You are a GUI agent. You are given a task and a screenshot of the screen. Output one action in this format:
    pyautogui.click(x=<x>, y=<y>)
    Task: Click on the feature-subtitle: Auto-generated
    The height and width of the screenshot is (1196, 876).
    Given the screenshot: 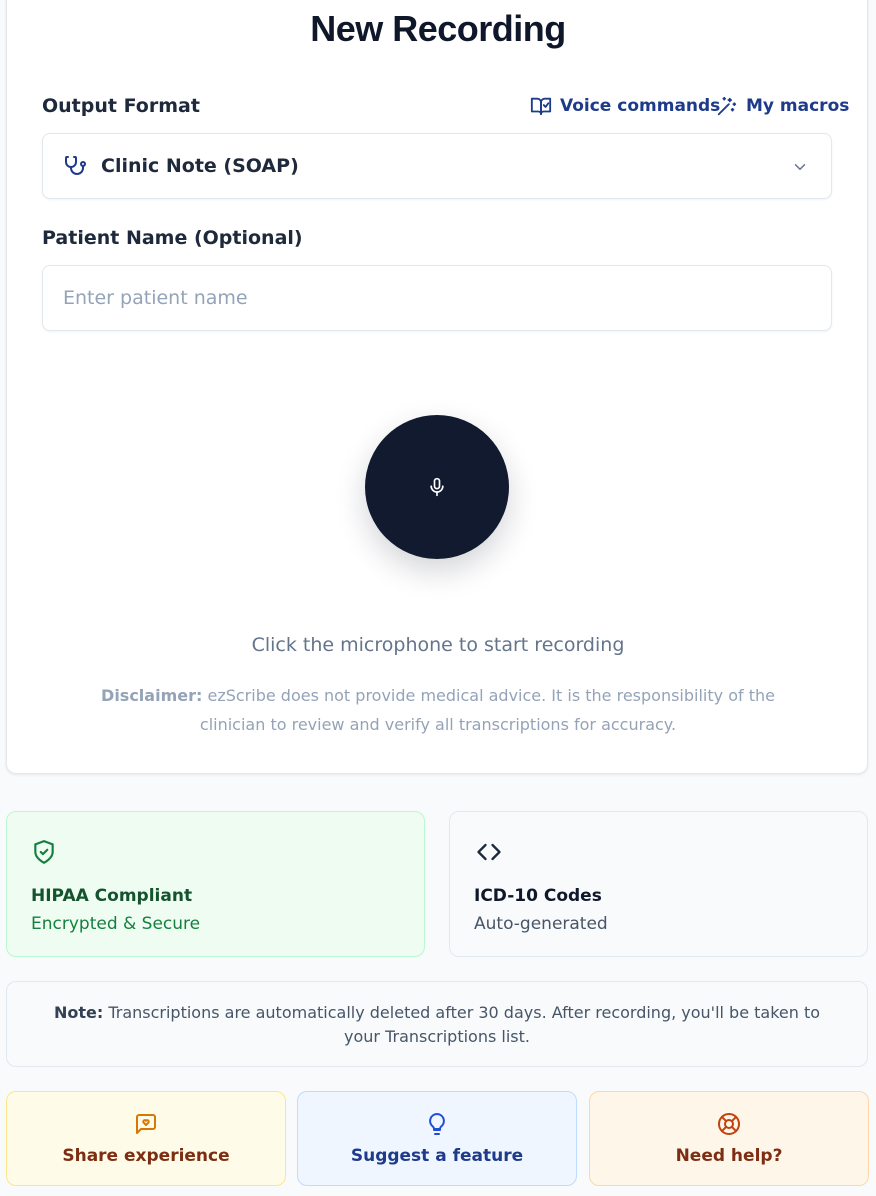 What is the action you would take?
    pyautogui.click(x=541, y=924)
    